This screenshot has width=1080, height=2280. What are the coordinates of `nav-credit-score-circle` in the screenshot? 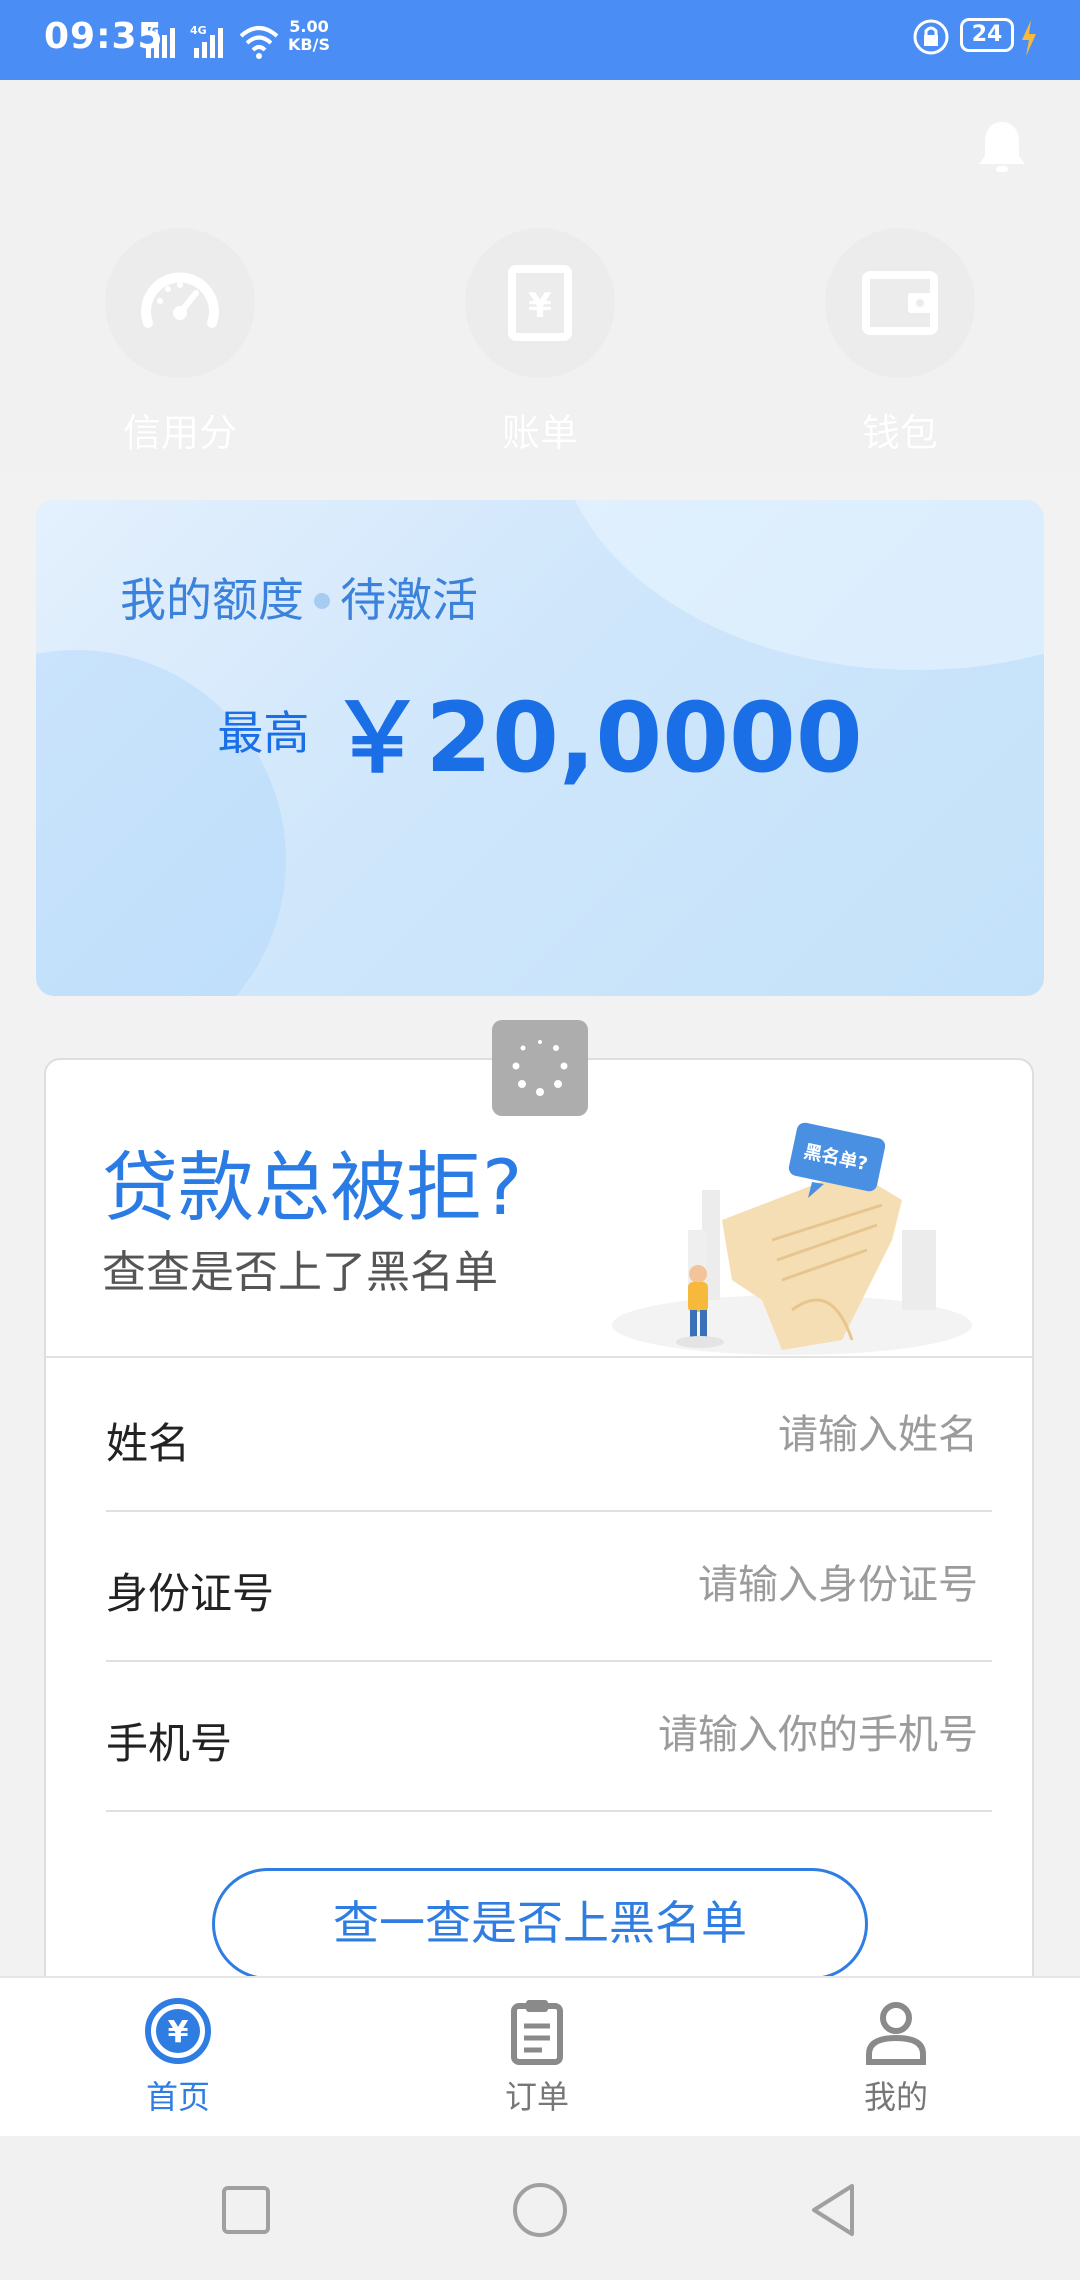 It's located at (180, 303).